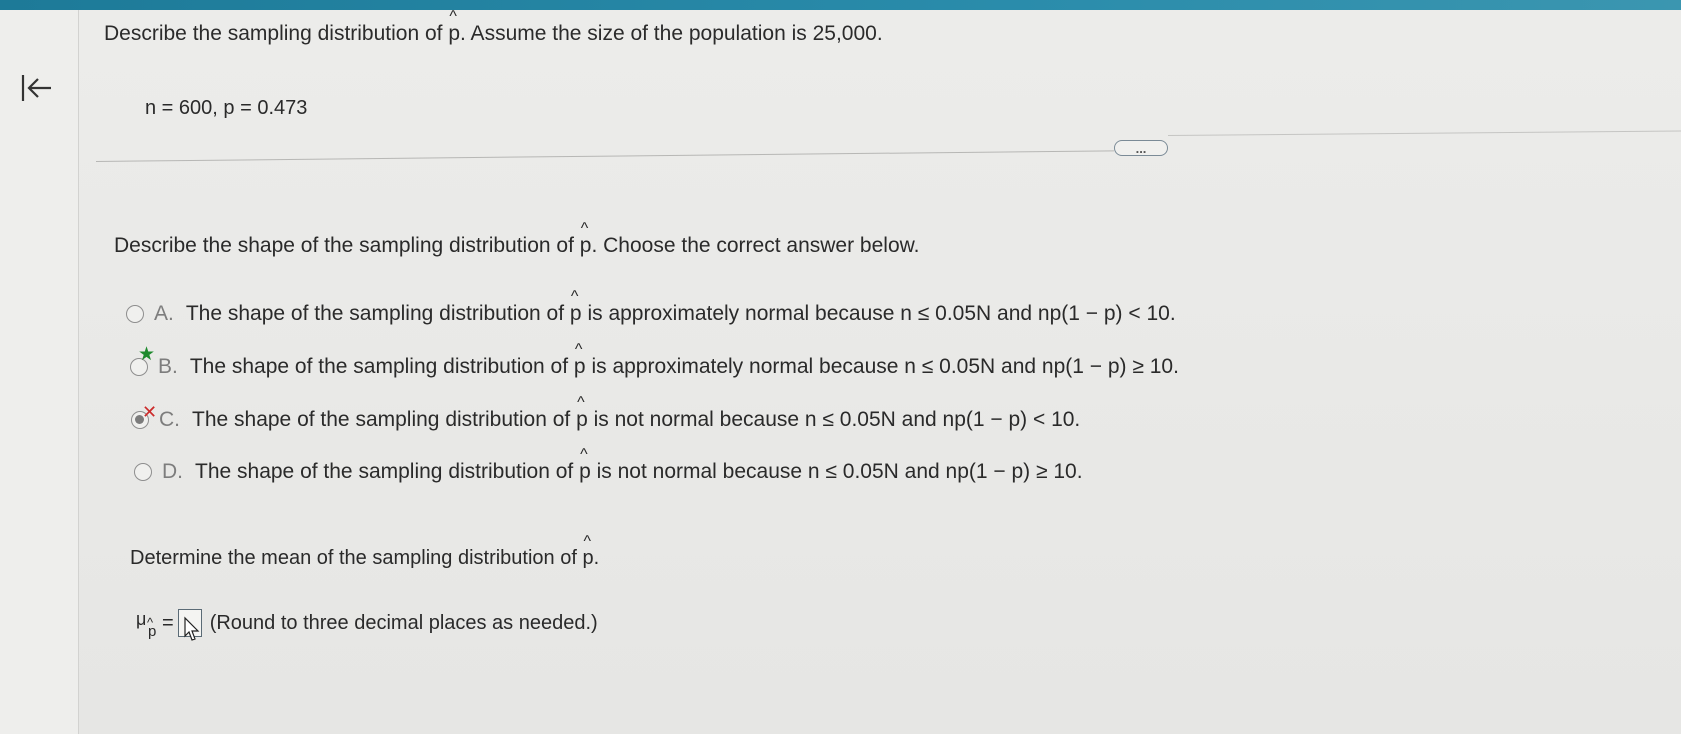  I want to click on mean-answer-input, so click(189, 625).